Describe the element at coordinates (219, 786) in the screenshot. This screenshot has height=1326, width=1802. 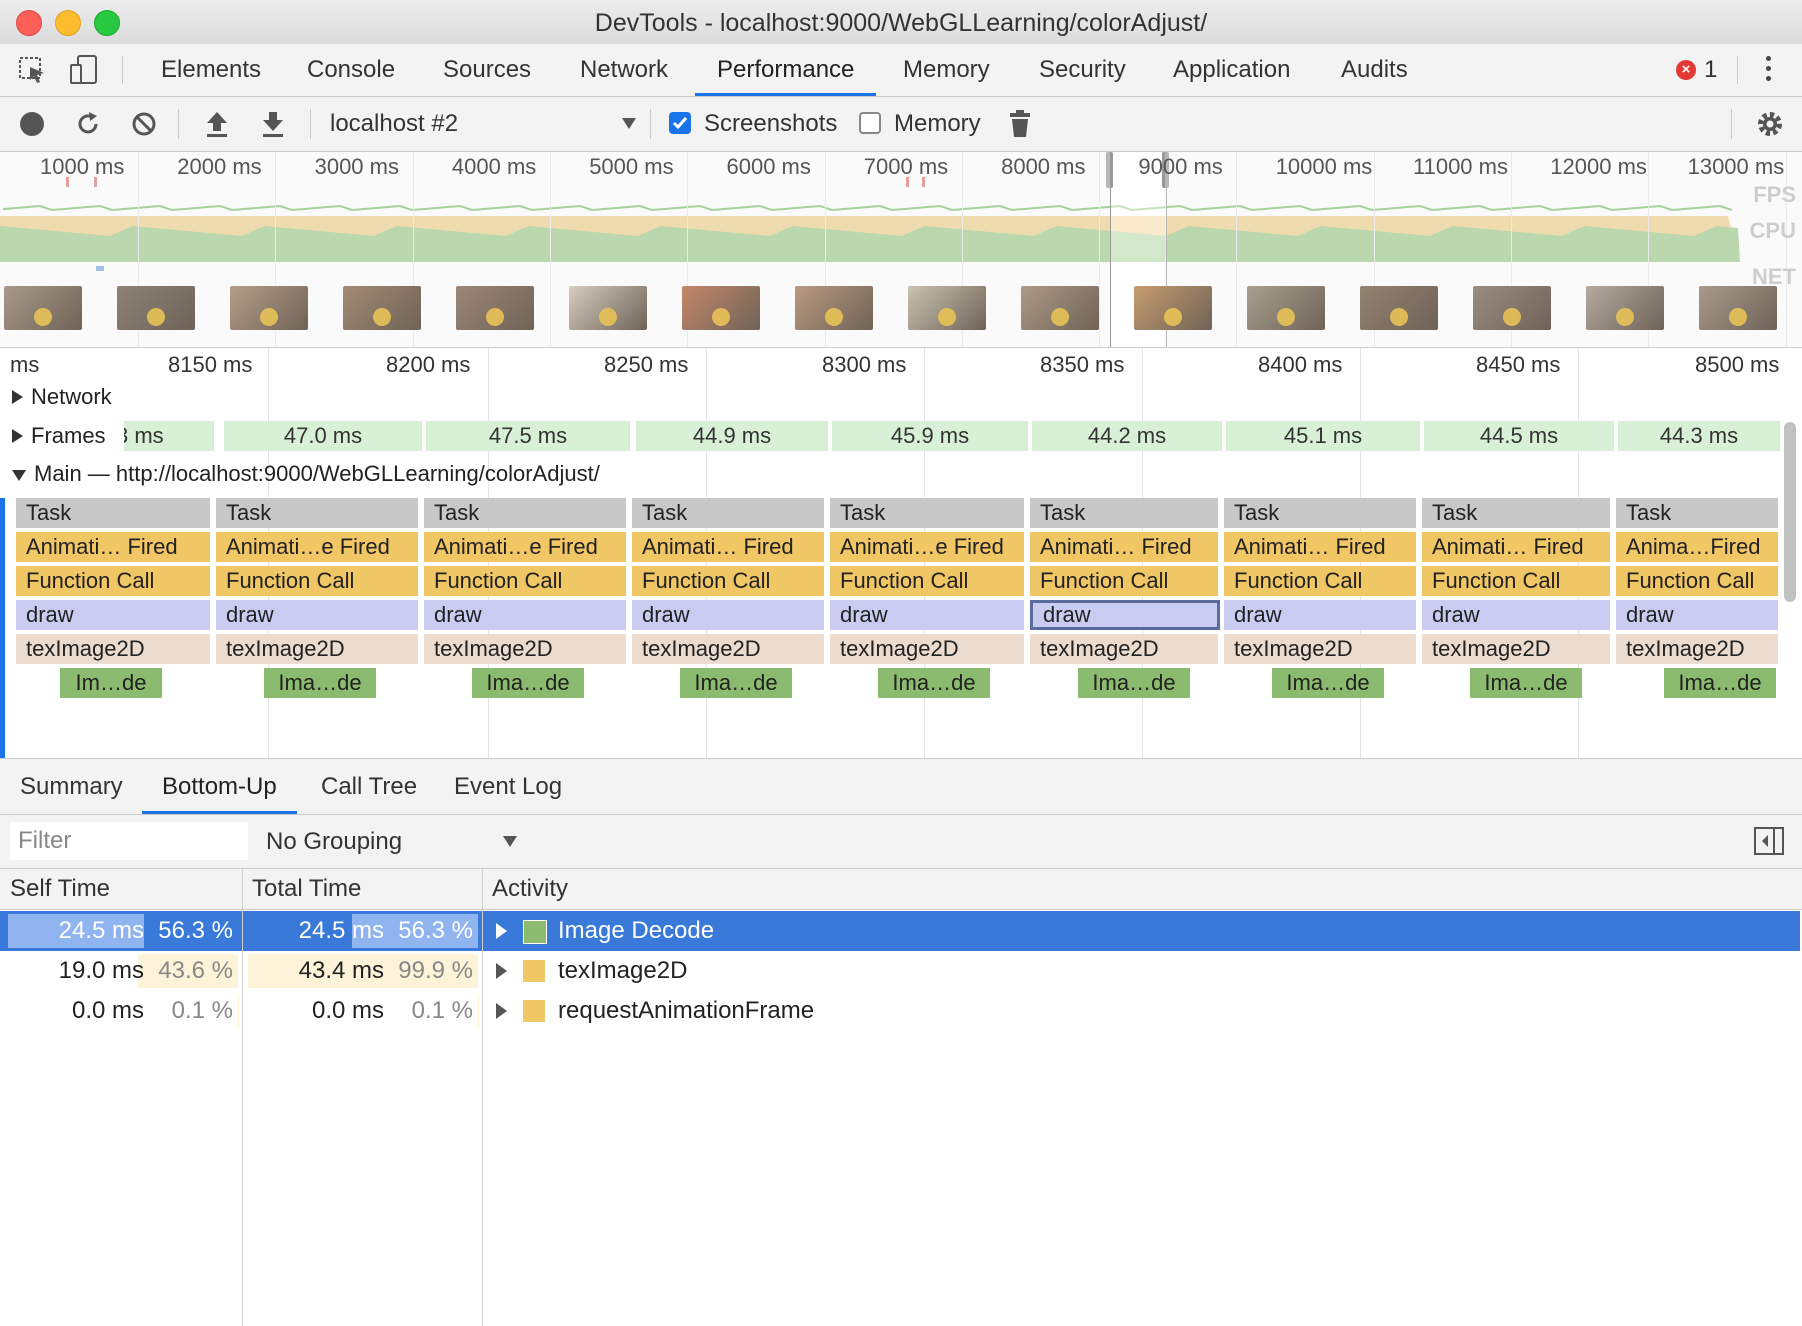
I see `tab-bottom-up: Bottom-Up` at that location.